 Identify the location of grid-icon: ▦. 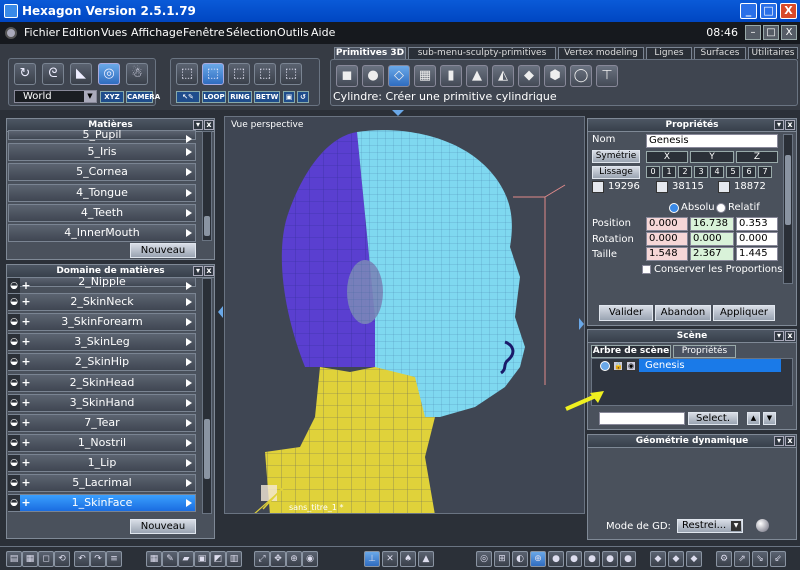
(154, 559).